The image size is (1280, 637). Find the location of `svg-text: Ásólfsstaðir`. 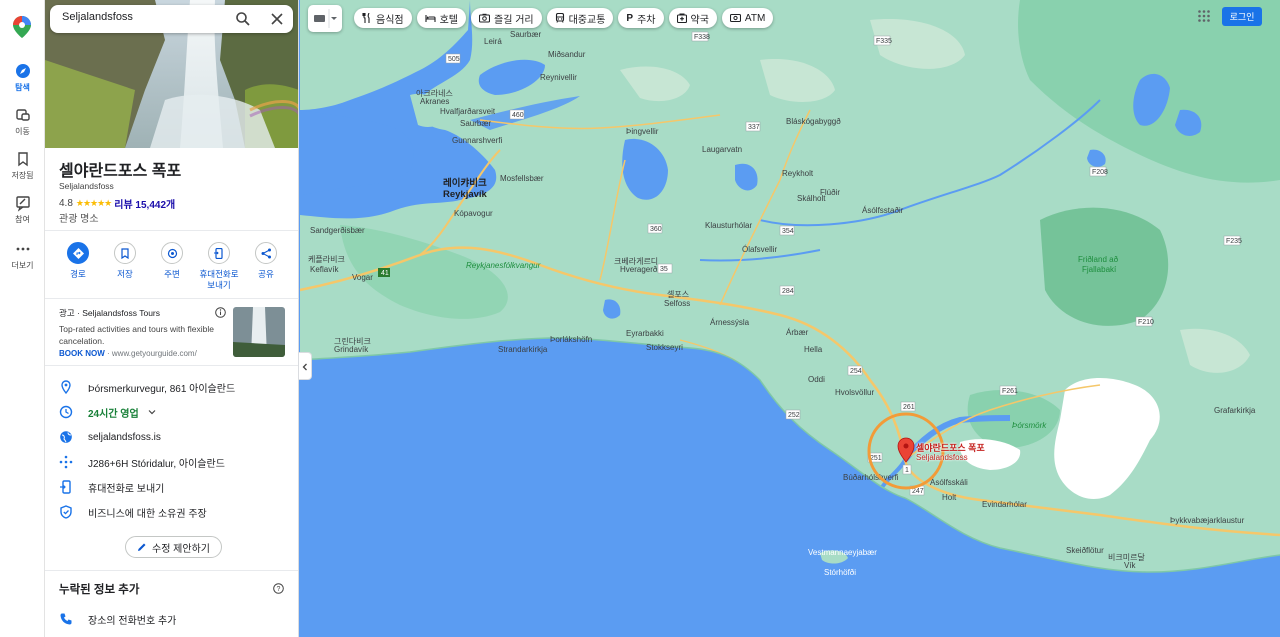

svg-text: Ásólfsstaðir is located at coordinates (883, 210).